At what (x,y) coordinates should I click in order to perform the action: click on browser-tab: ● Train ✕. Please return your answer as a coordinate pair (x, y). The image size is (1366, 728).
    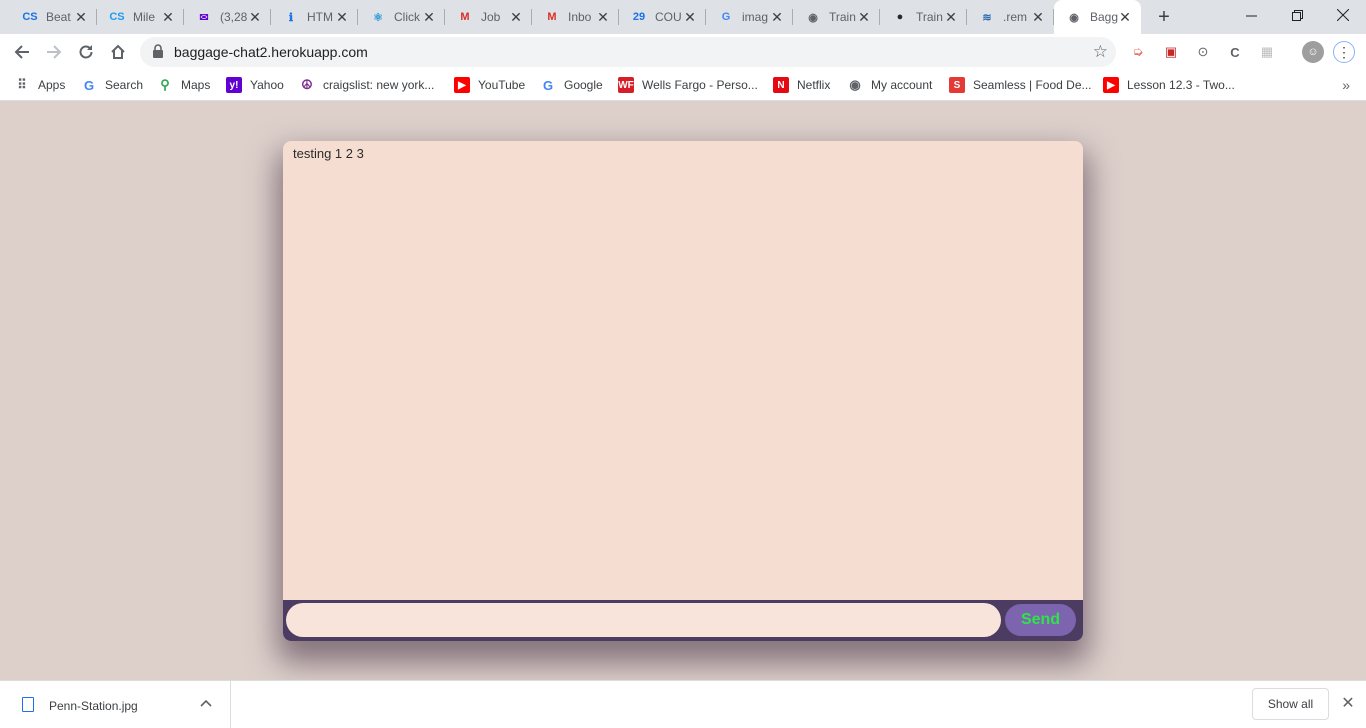
    Looking at the image, I should click on (923, 17).